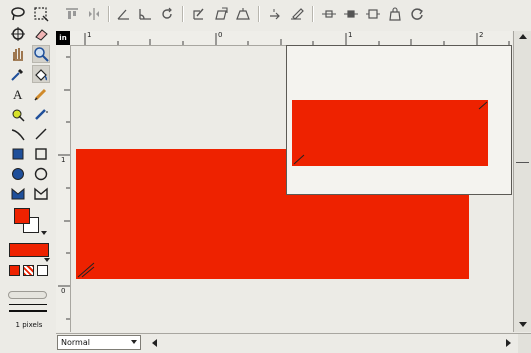 The width and height of the screenshot is (531, 353). Describe the element at coordinates (41, 34) in the screenshot. I see `eraser-tool-icon` at that location.